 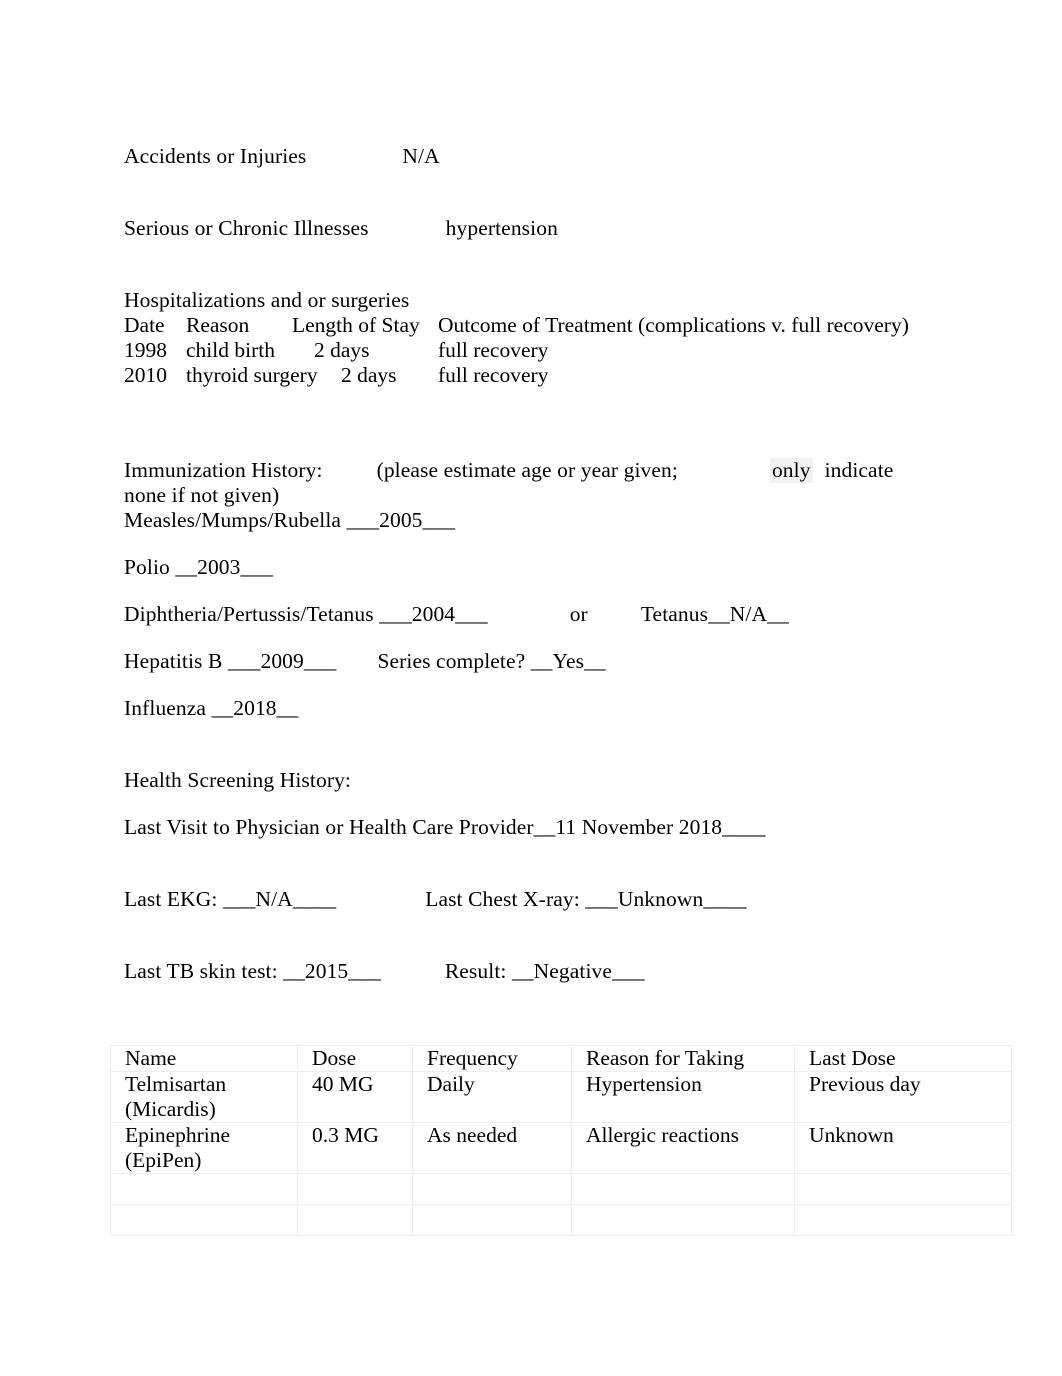 What do you see at coordinates (421, 156) in the screenshot?
I see `accidents-or-injuries-value: N/A` at bounding box center [421, 156].